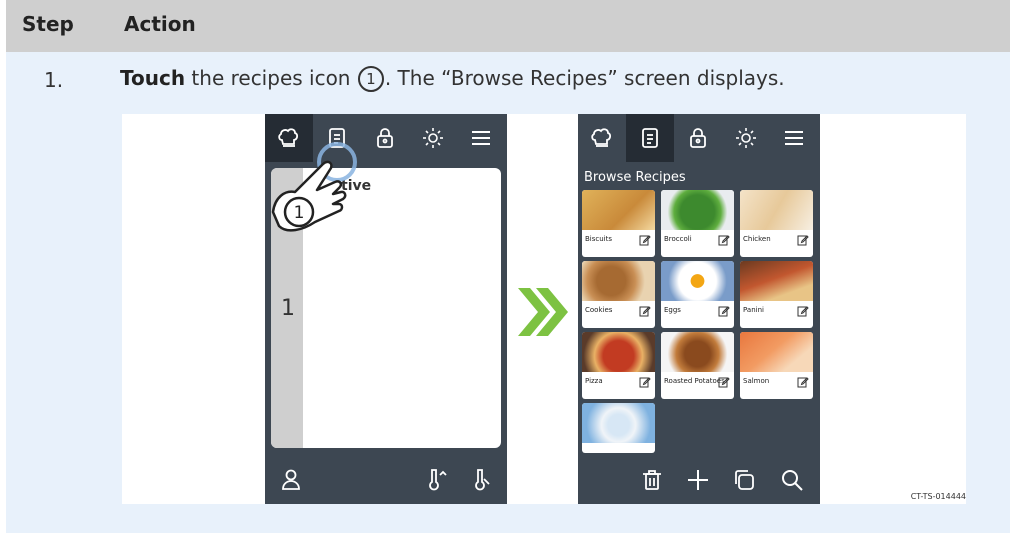  What do you see at coordinates (435, 480) in the screenshot?
I see `probe-up-icon` at bounding box center [435, 480].